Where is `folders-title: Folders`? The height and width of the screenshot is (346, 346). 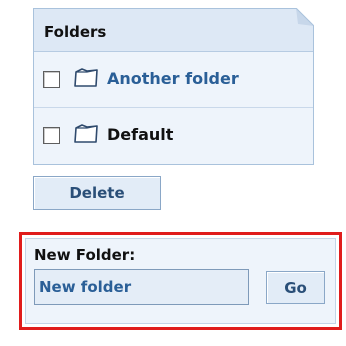
folders-title: Folders is located at coordinates (75, 32).